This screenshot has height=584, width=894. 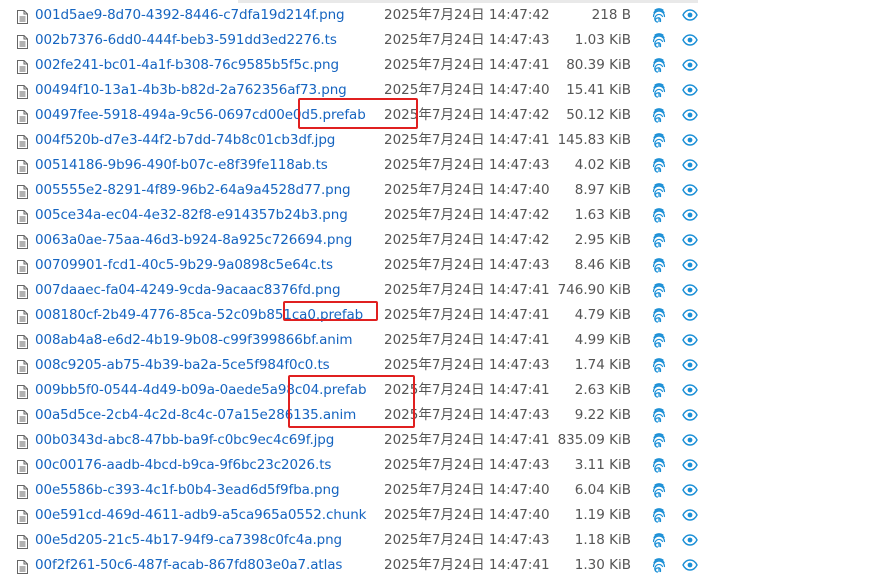 I want to click on file-name-link: 00514186-9b96-490f-b07c-e8f39fe118ab.ts, so click(x=181, y=165).